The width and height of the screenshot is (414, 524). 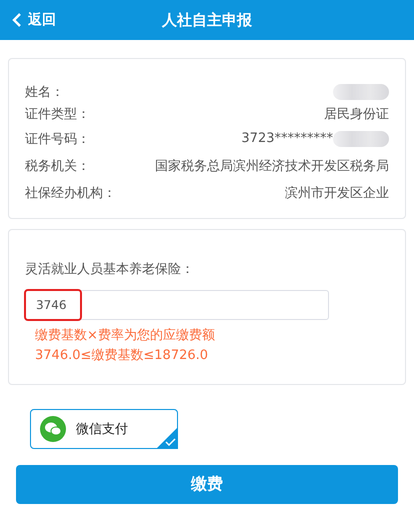 What do you see at coordinates (110, 269) in the screenshot?
I see `field-label: 灵活就业人员基本养老保险：` at bounding box center [110, 269].